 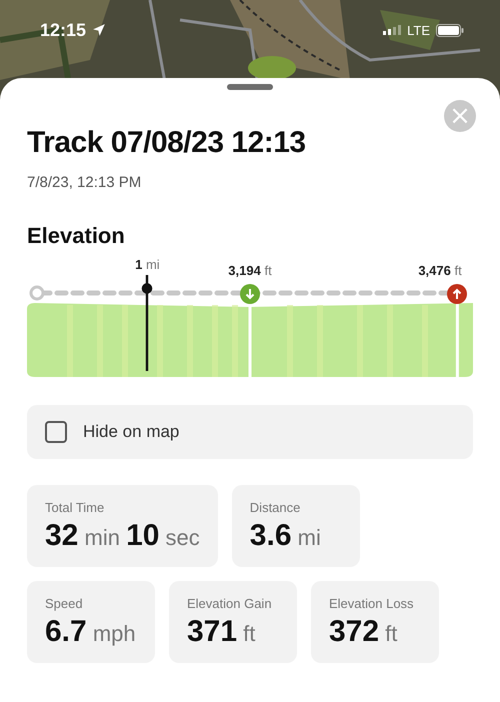 I want to click on signal-icon, so click(x=392, y=30).